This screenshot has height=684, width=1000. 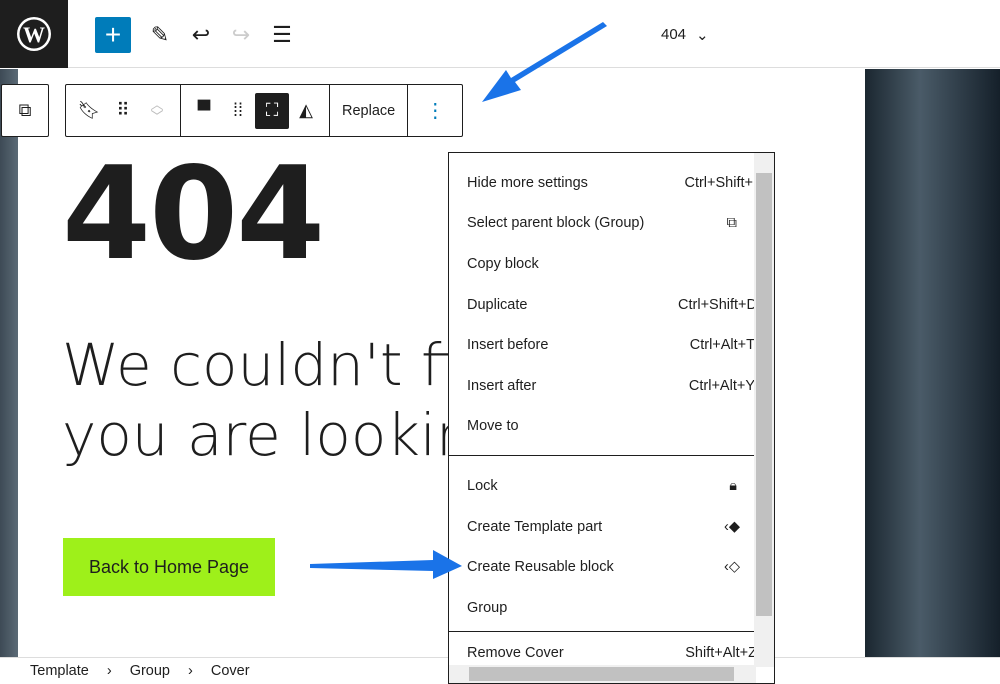 What do you see at coordinates (306, 111) in the screenshot?
I see `duotone-icon: ◭` at bounding box center [306, 111].